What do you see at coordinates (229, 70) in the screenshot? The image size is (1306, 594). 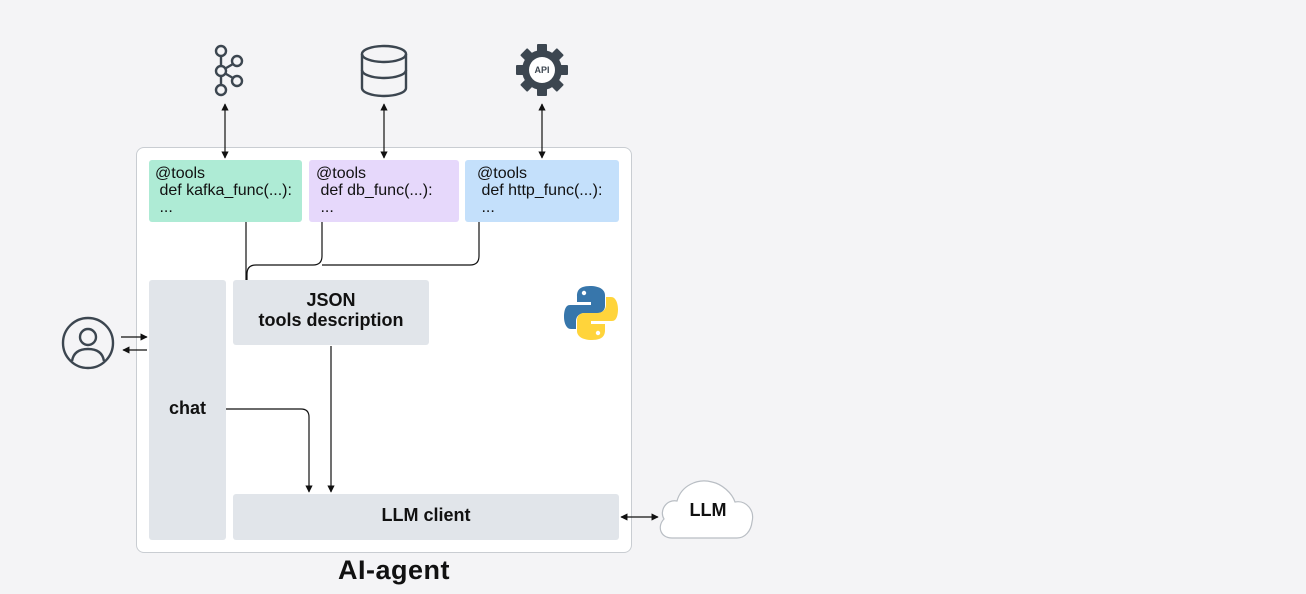 I see `kafka-icon` at bounding box center [229, 70].